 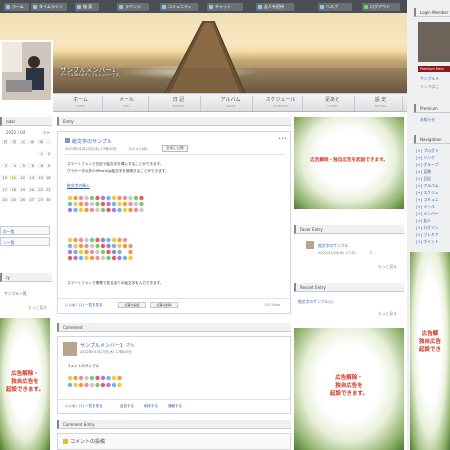 What do you see at coordinates (25, 384) in the screenshot?
I see `left-ad-banner: 広告解除・ 独自広告を 起設できます。` at bounding box center [25, 384].